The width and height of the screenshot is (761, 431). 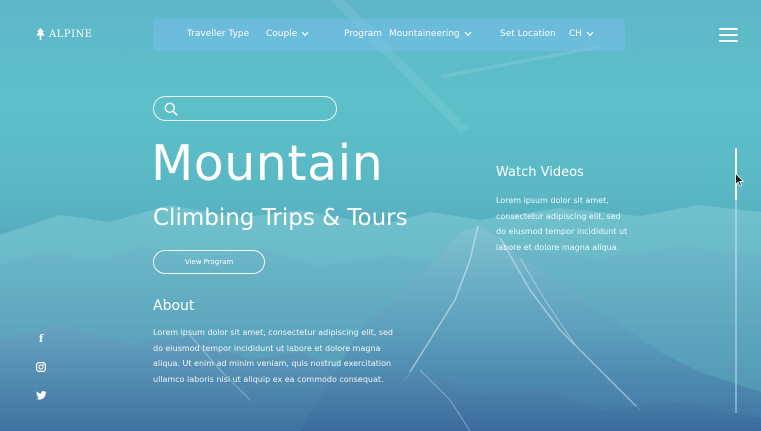 What do you see at coordinates (282, 34) in the screenshot?
I see `traveller-type-value: Couple` at bounding box center [282, 34].